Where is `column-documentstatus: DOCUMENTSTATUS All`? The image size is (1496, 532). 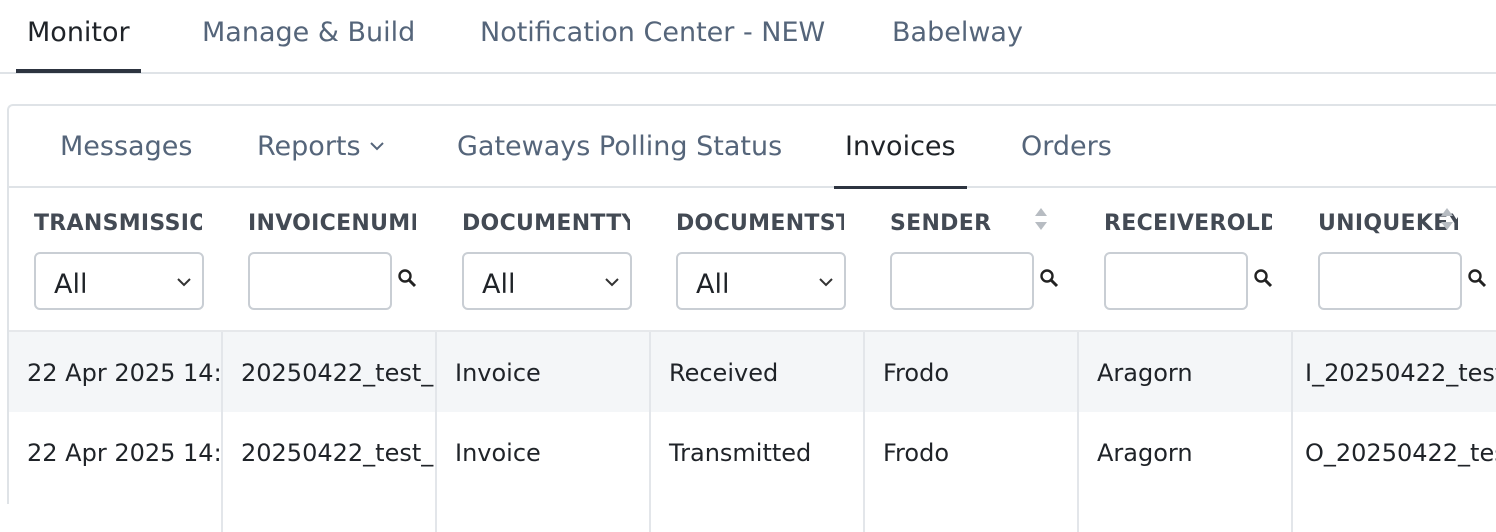
column-documentstatus: DOCUMENTSTATUS All is located at coordinates (758, 260).